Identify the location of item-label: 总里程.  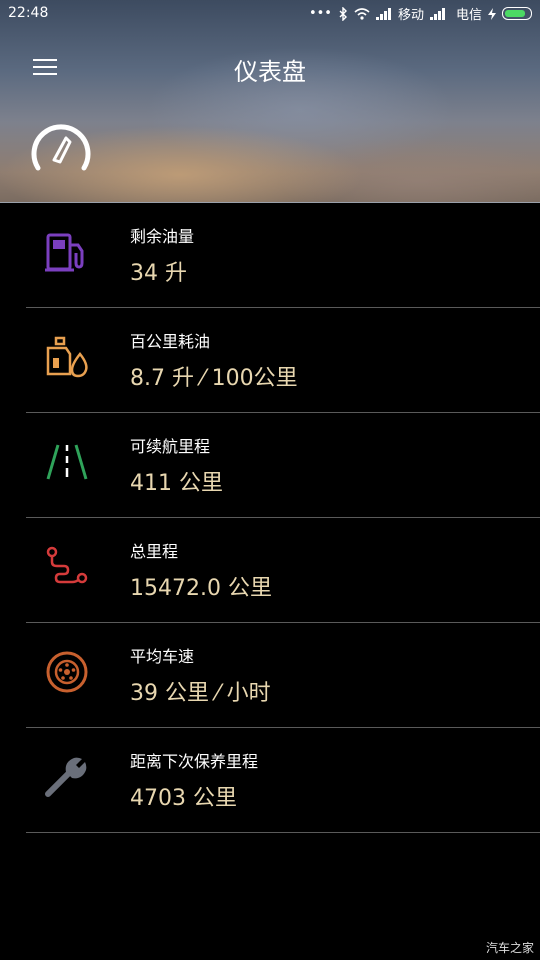
(154, 551).